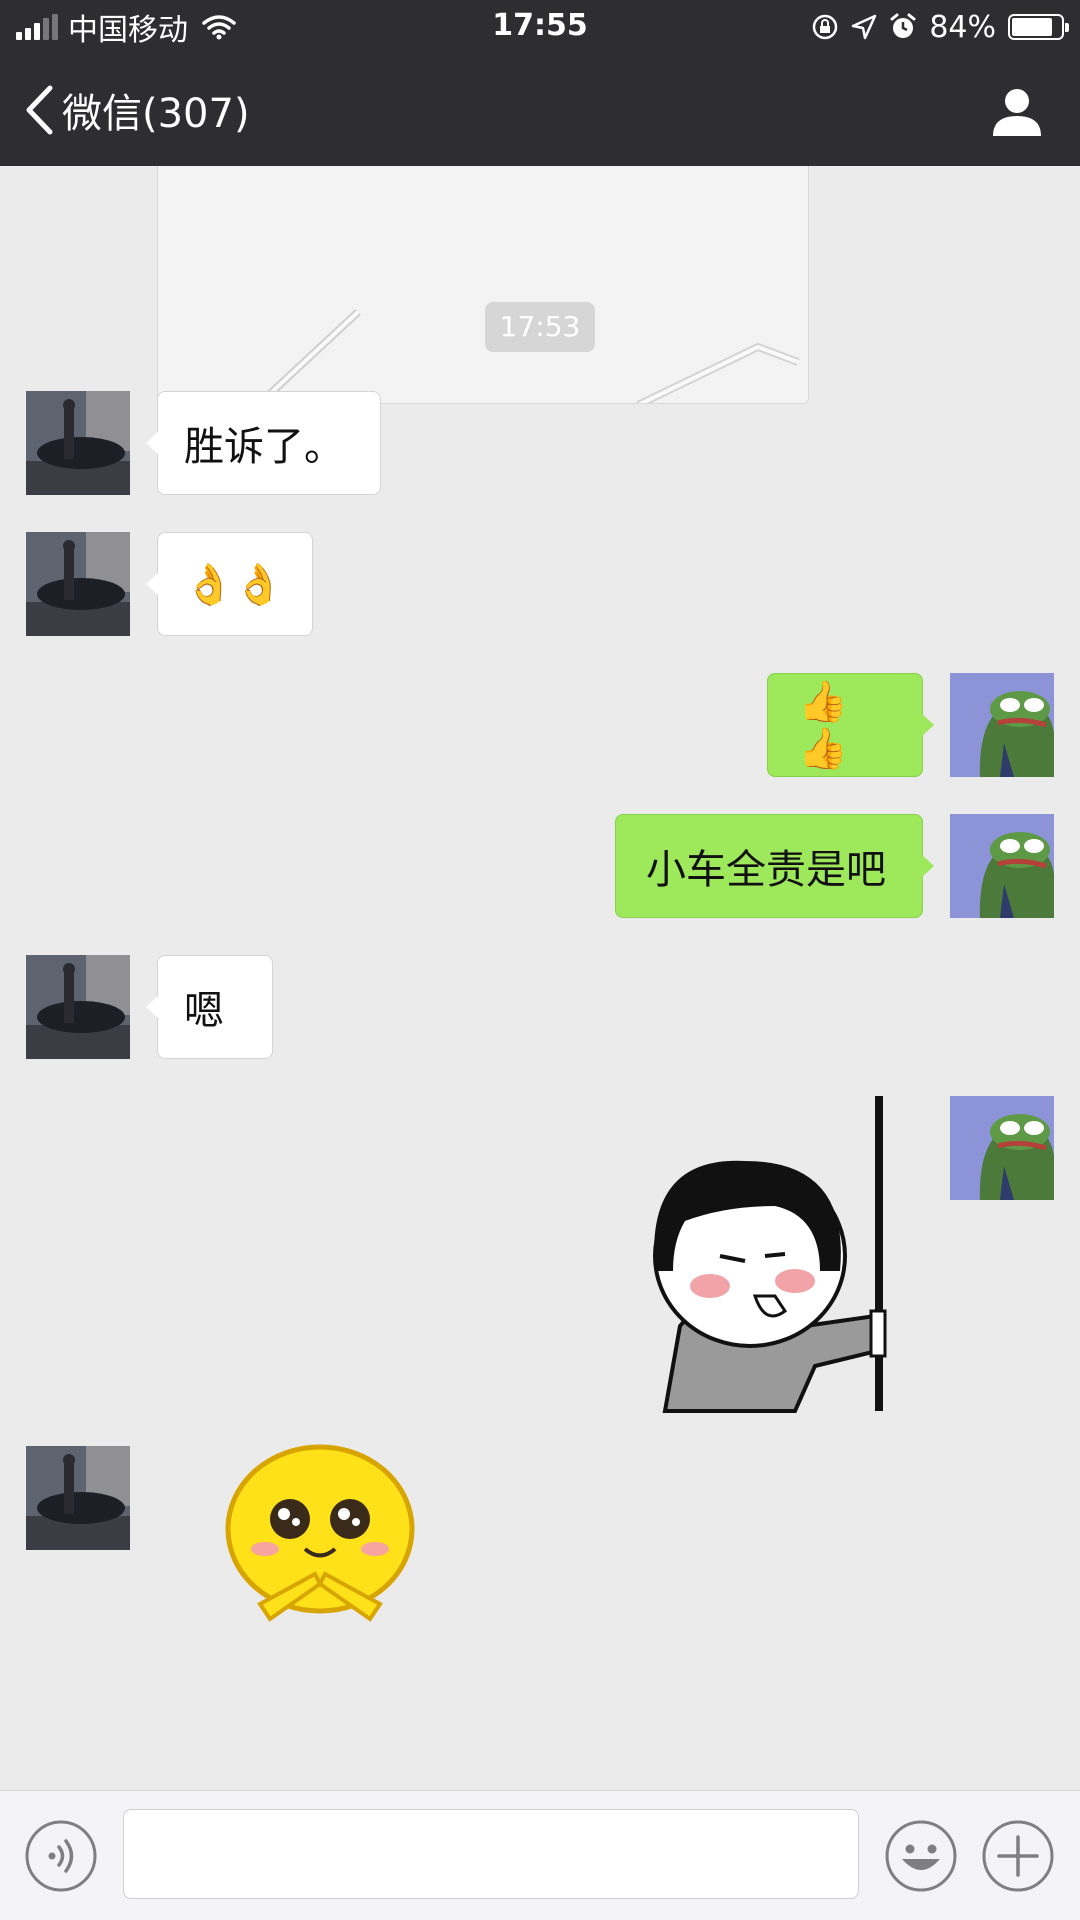 The height and width of the screenshot is (1920, 1080). Describe the element at coordinates (234, 584) in the screenshot. I see `message-emoji: 👌👌` at that location.